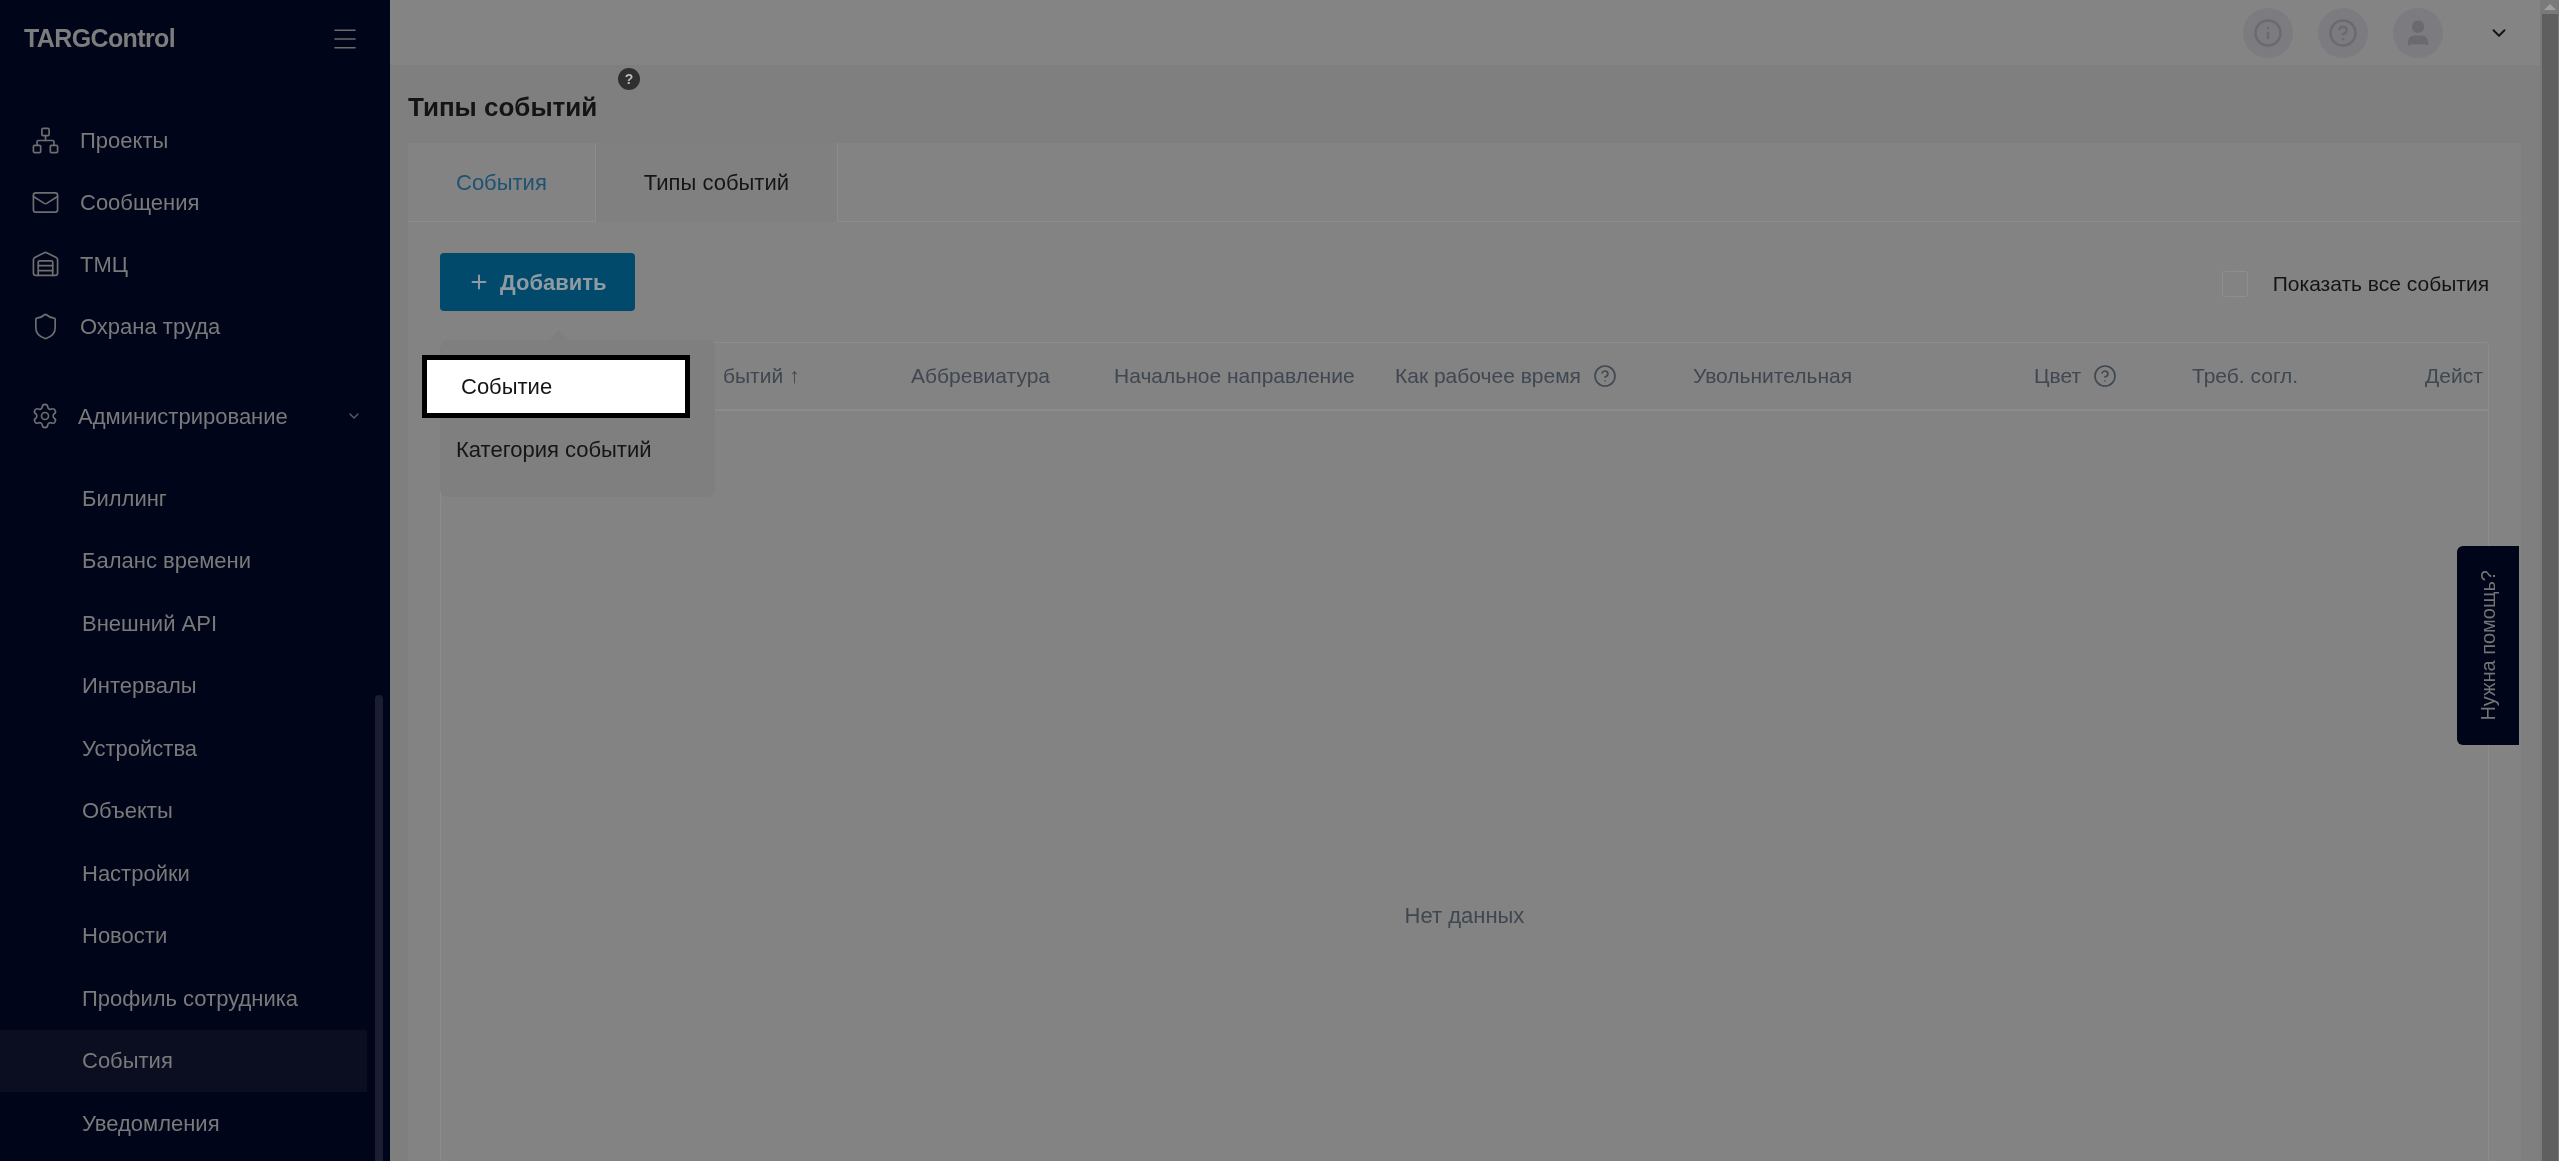 The height and width of the screenshot is (1161, 2559). What do you see at coordinates (195, 416) in the screenshot?
I see `sidebar-item: Администрирование` at bounding box center [195, 416].